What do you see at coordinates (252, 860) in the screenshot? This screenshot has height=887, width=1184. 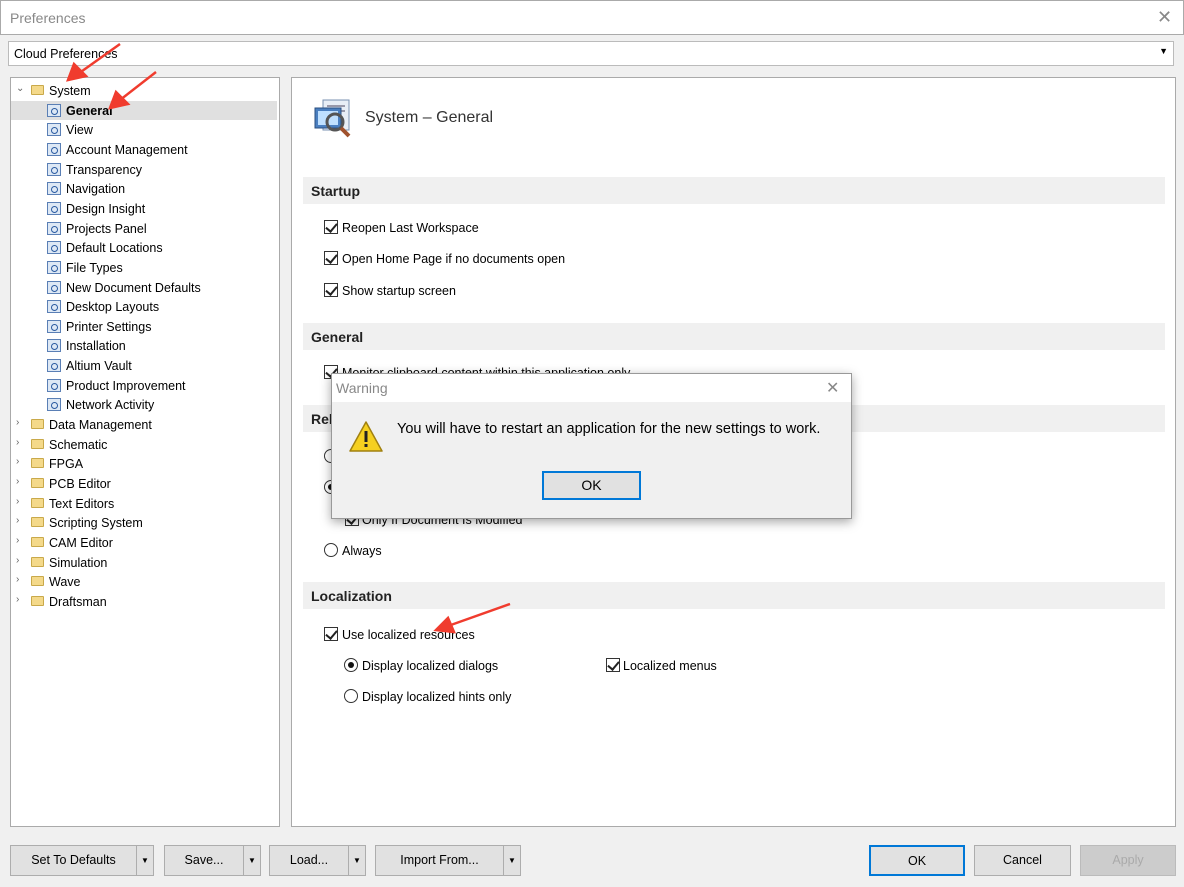 I see `save-menu-chevron-icon: ▼` at bounding box center [252, 860].